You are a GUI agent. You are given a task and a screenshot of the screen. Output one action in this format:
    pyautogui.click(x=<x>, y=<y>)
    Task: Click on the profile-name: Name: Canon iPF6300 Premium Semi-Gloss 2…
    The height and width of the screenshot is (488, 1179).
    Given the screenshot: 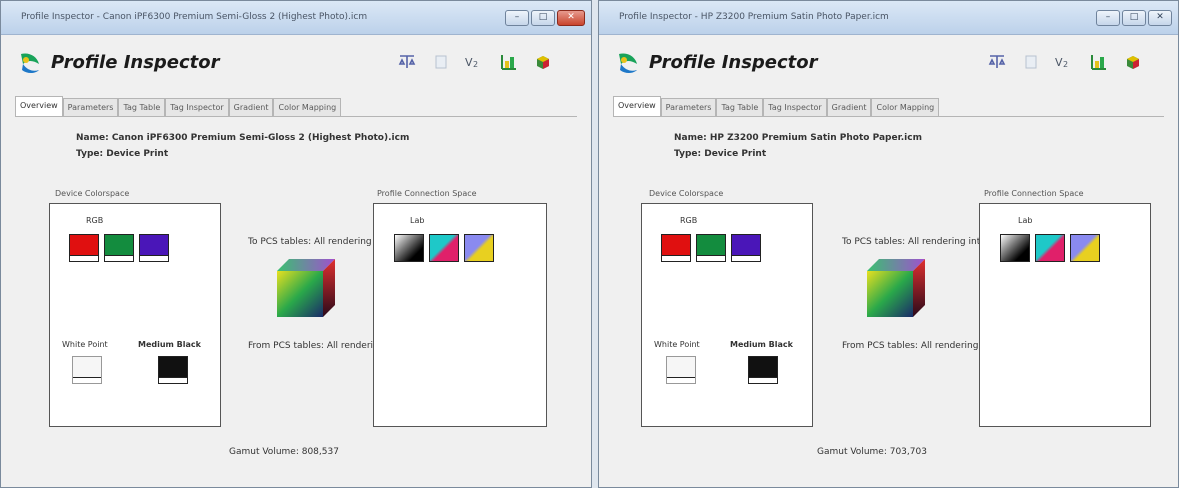 What is the action you would take?
    pyautogui.click(x=243, y=138)
    